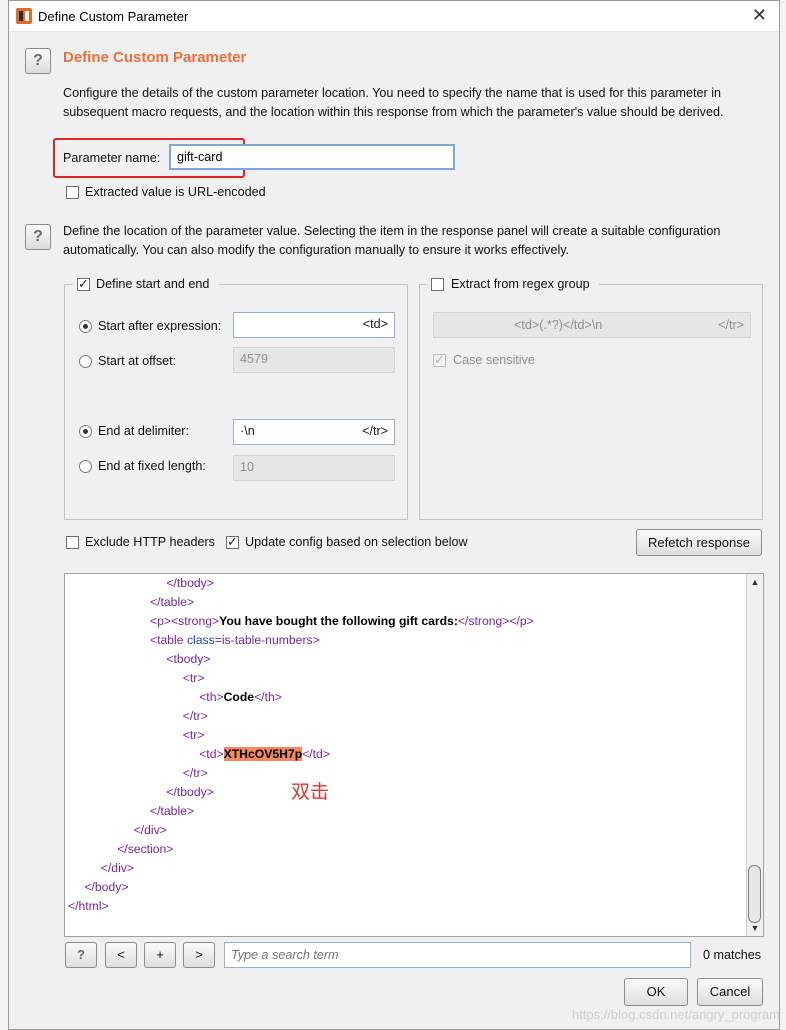 The height and width of the screenshot is (1030, 786). Describe the element at coordinates (675, 1014) in the screenshot. I see `watermark: https://blog.csdn.net/angry_program` at that location.